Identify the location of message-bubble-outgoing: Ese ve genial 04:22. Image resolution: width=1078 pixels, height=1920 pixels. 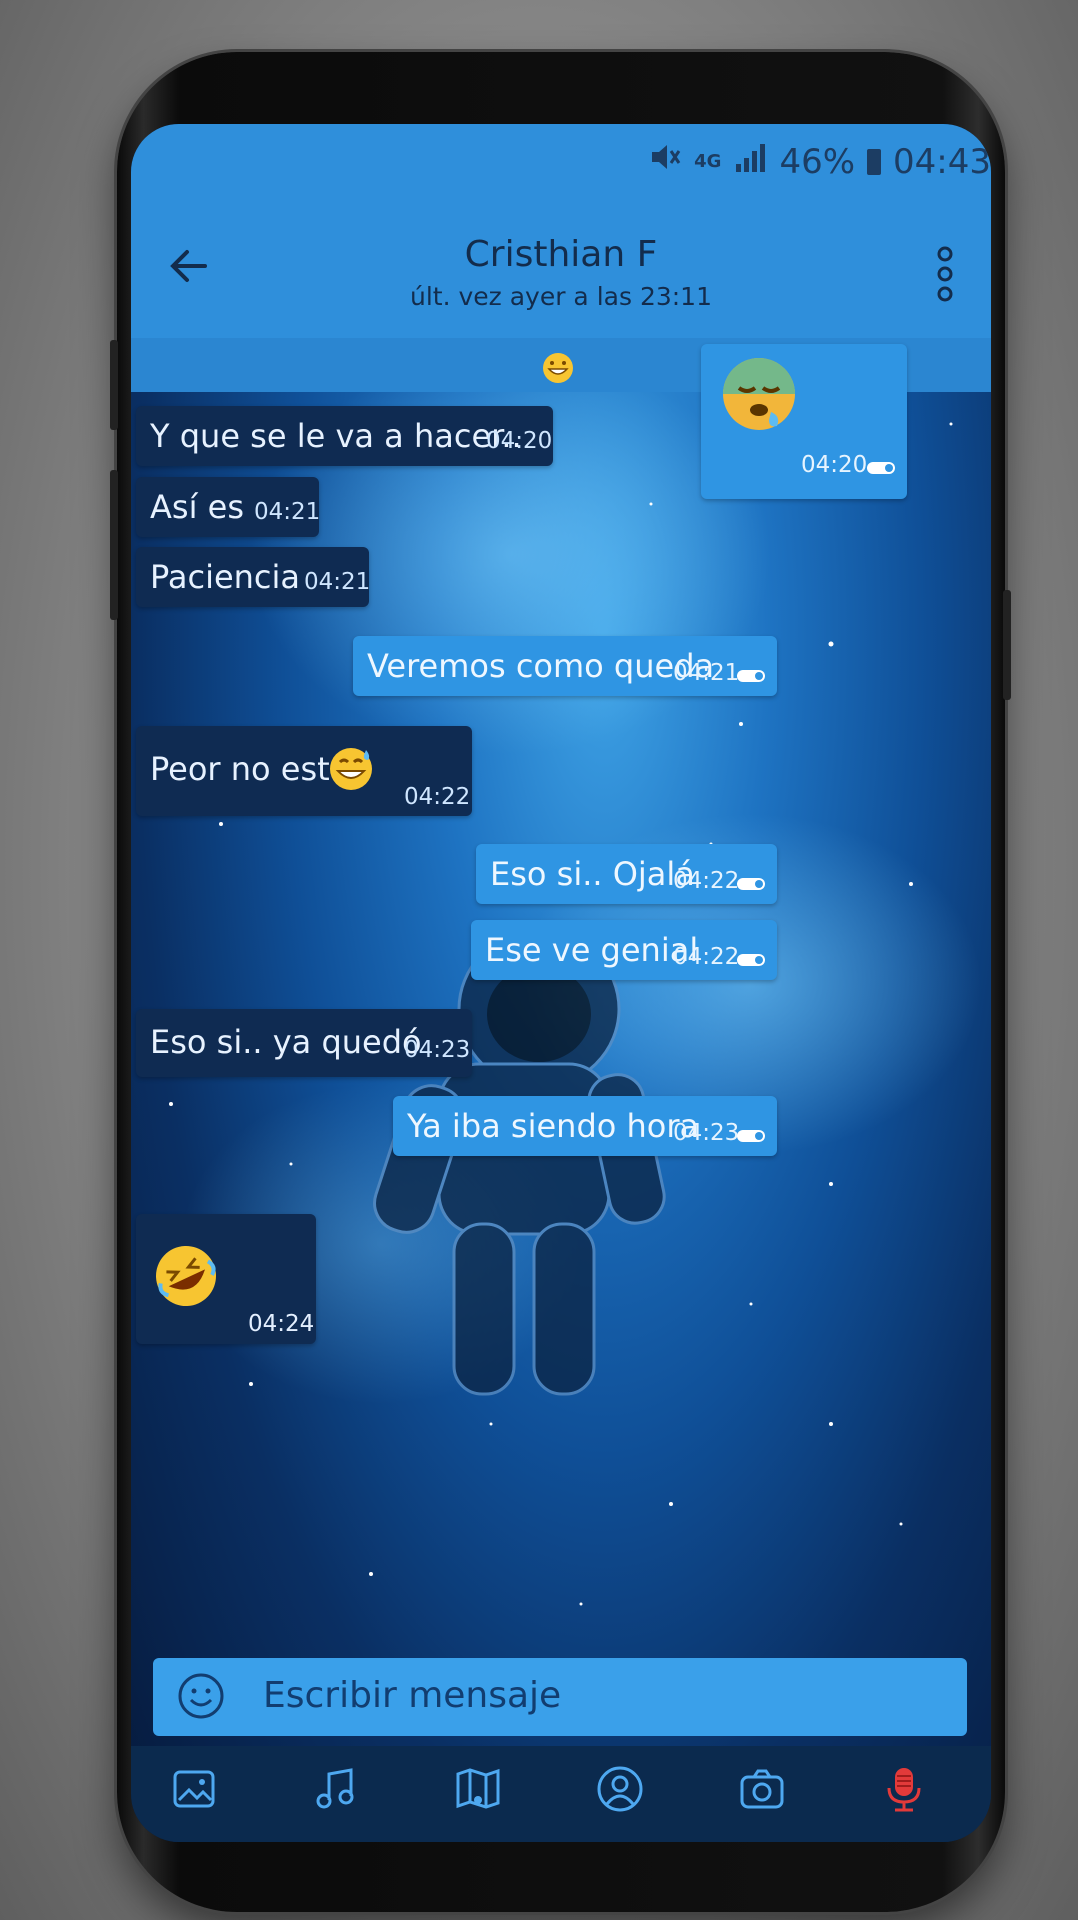
(624, 950).